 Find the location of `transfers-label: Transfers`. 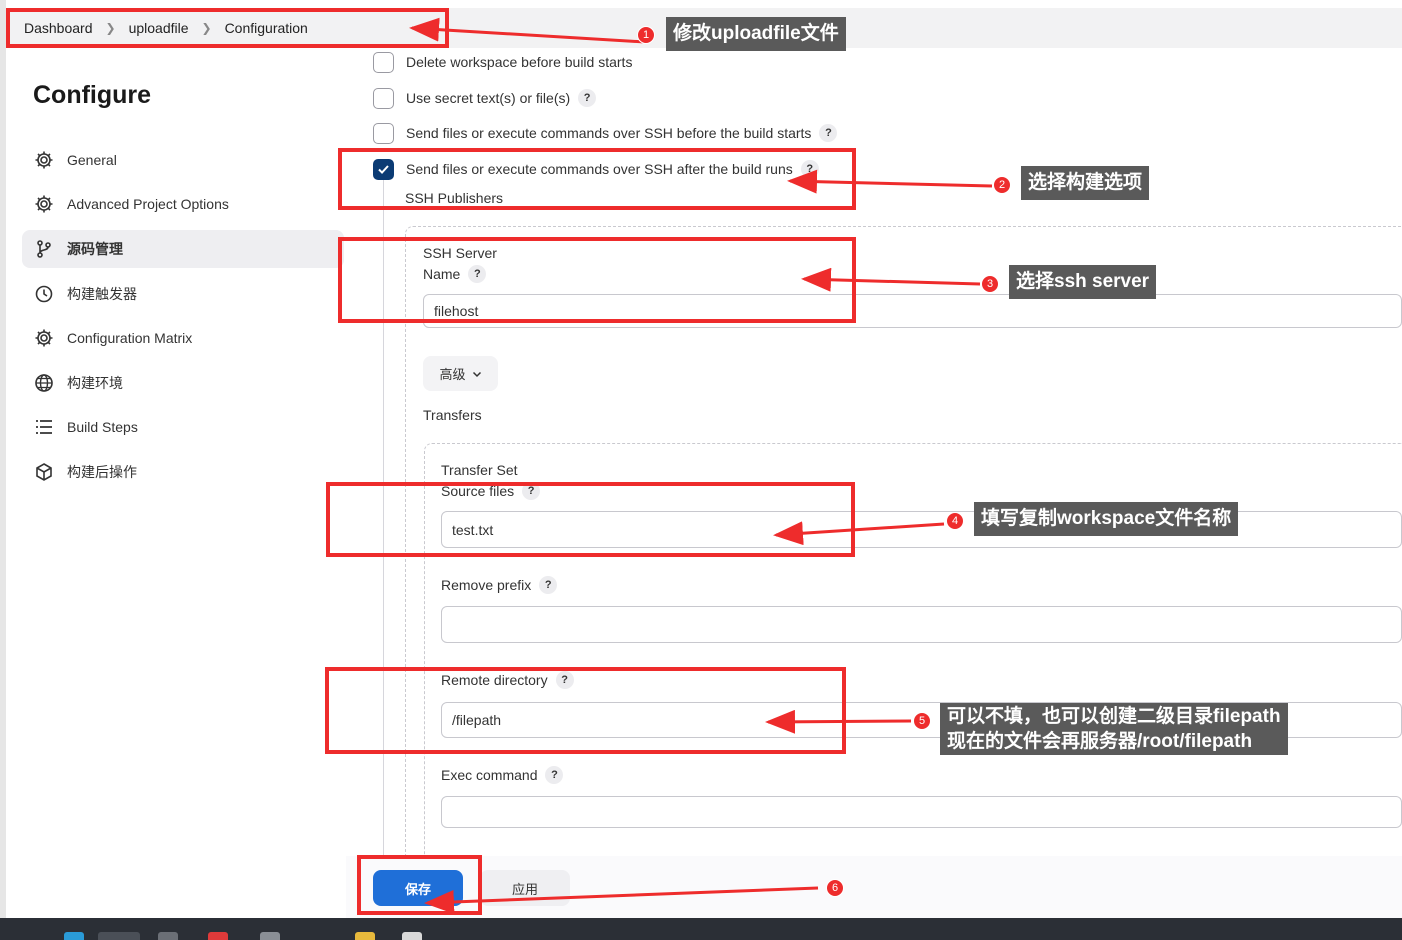

transfers-label: Transfers is located at coordinates (452, 415).